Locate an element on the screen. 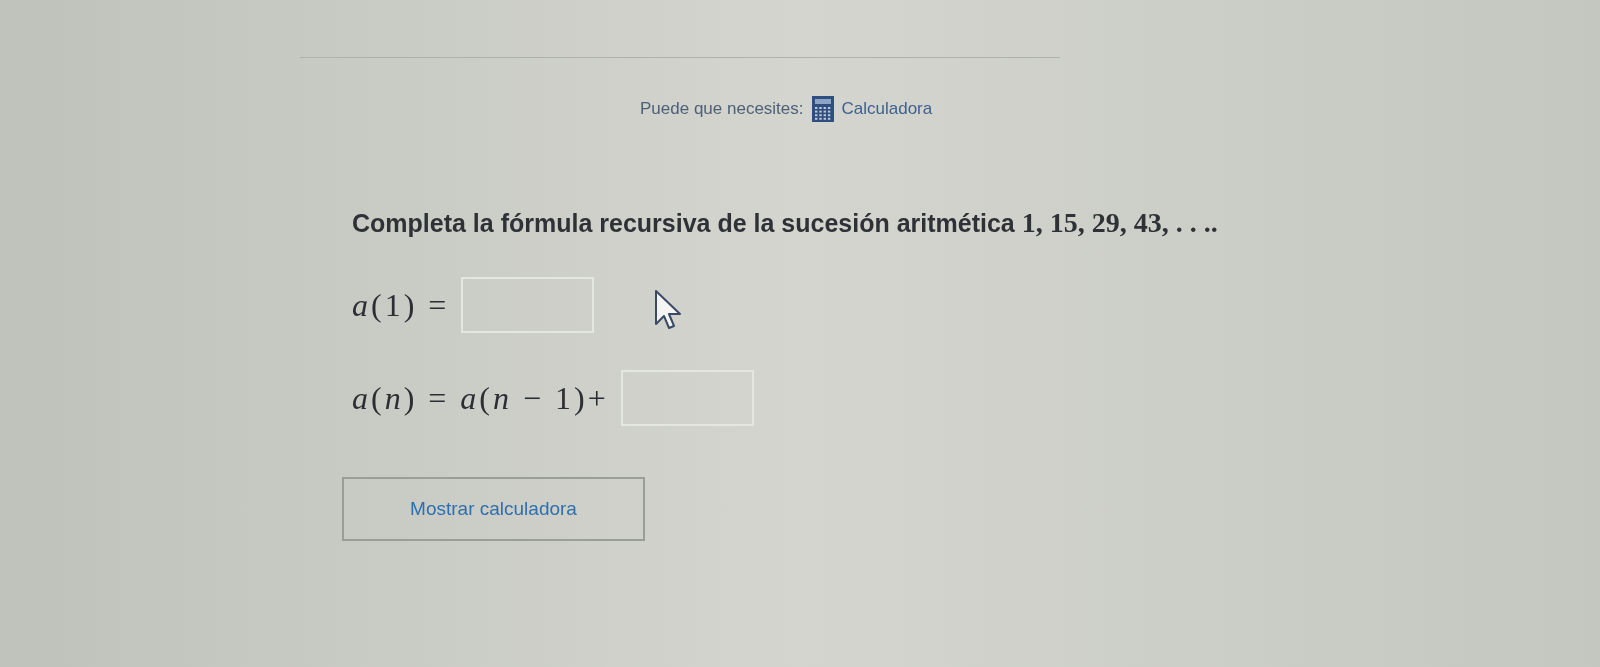 Image resolution: width=1600 pixels, height=667 pixels. equation-text: a(1) = is located at coordinates (401, 305).